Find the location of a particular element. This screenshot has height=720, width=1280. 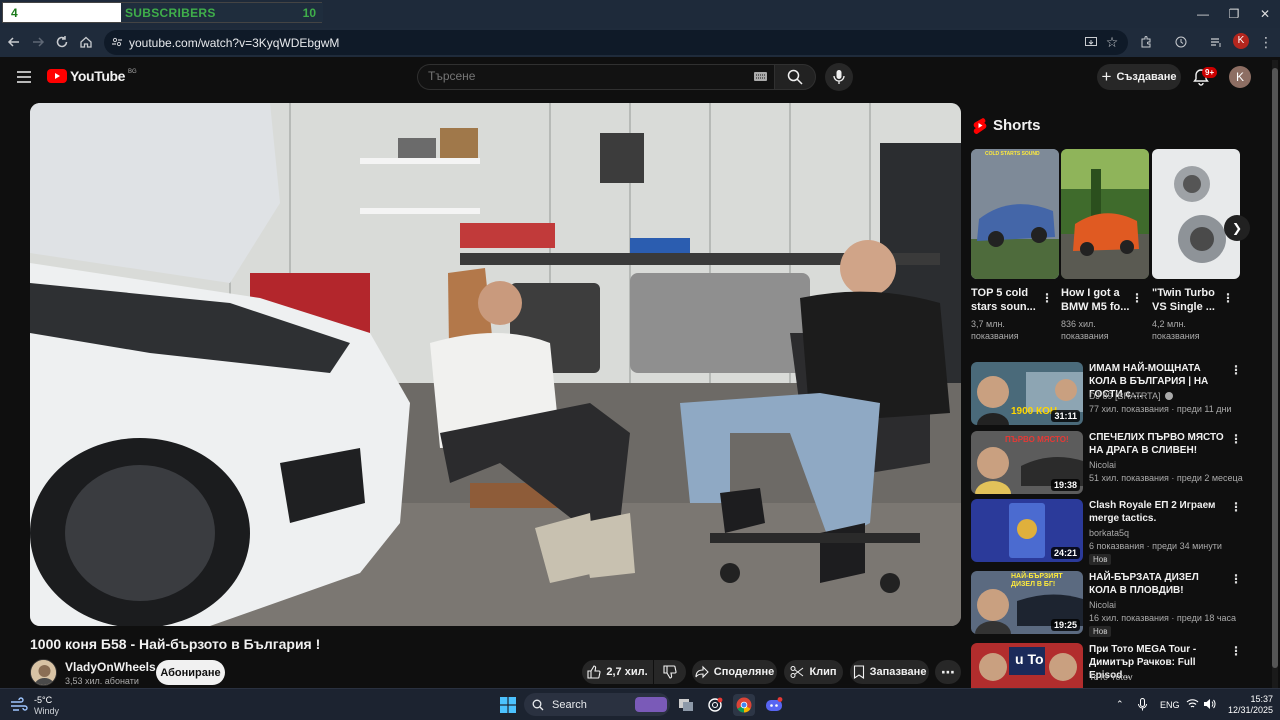

weather-widget-icon is located at coordinates (19, 705).